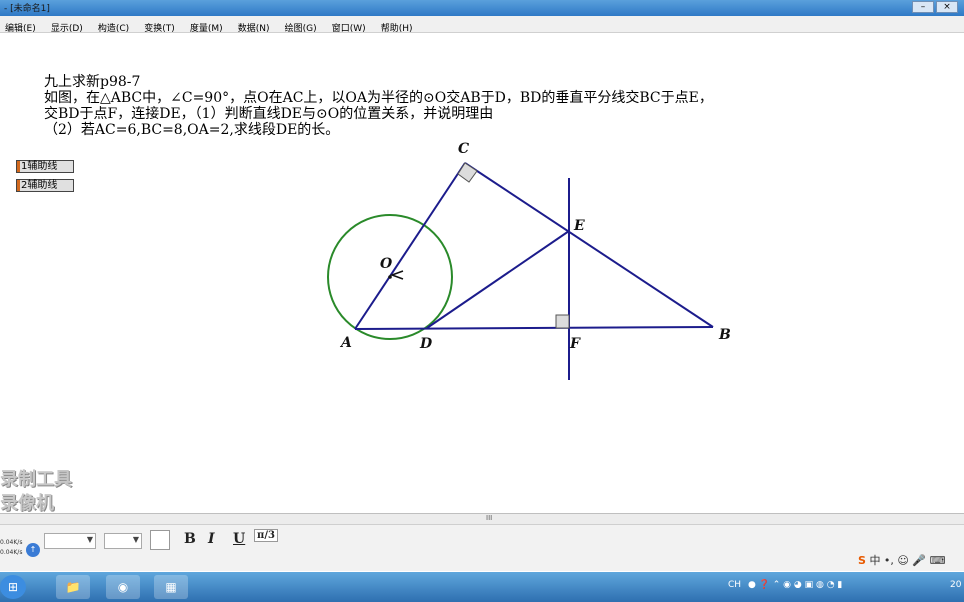 The width and height of the screenshot is (964, 602). I want to click on text-color-button, so click(160, 540).